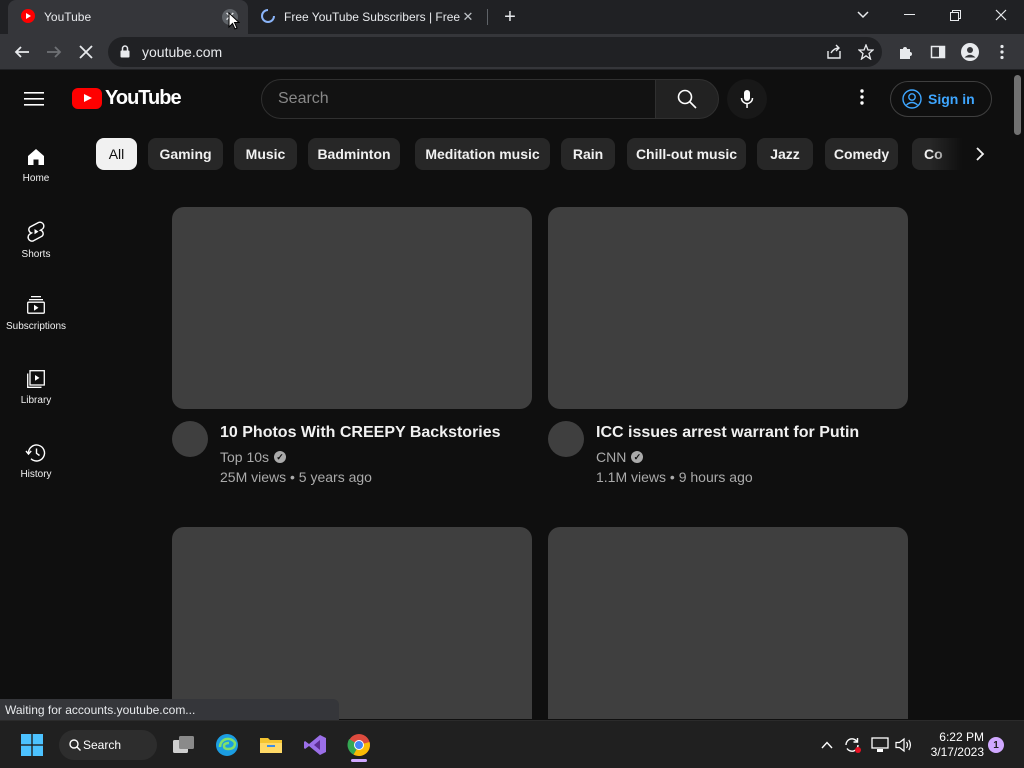 Image resolution: width=1024 pixels, height=768 pixels. What do you see at coordinates (468, 17) in the screenshot?
I see `tab-close-icon: ✕` at bounding box center [468, 17].